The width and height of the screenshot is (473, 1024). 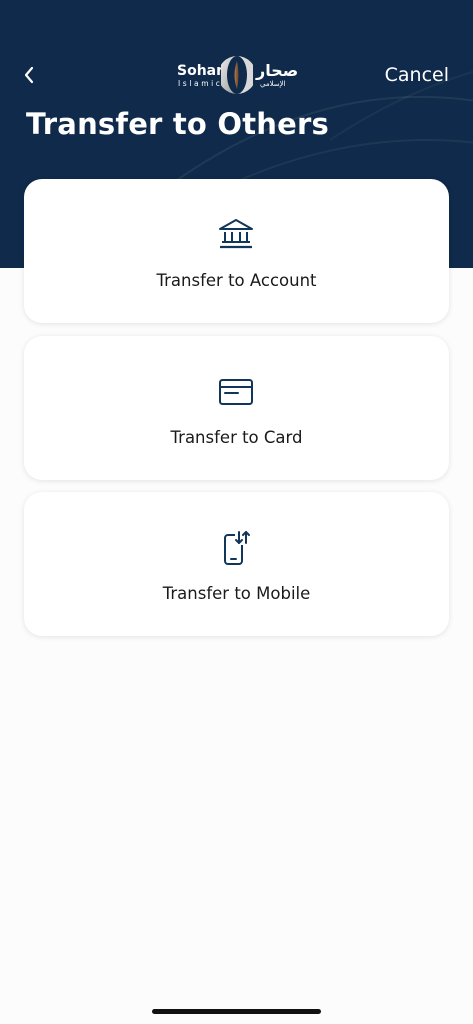 What do you see at coordinates (236, 593) in the screenshot?
I see `option-label: Transfer to Mobile` at bounding box center [236, 593].